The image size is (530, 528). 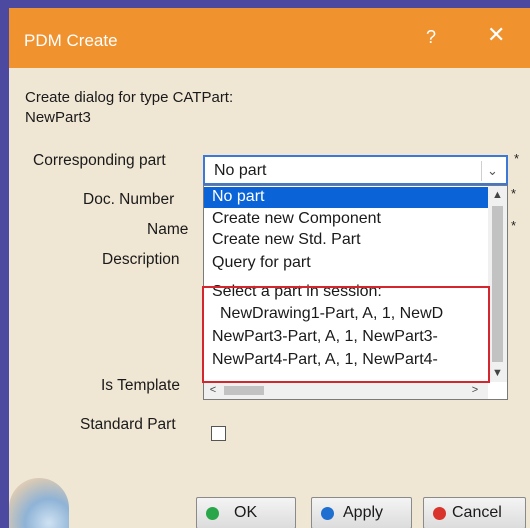 I want to click on info-line-type: Create dialog for type CATPart:, so click(x=129, y=97).